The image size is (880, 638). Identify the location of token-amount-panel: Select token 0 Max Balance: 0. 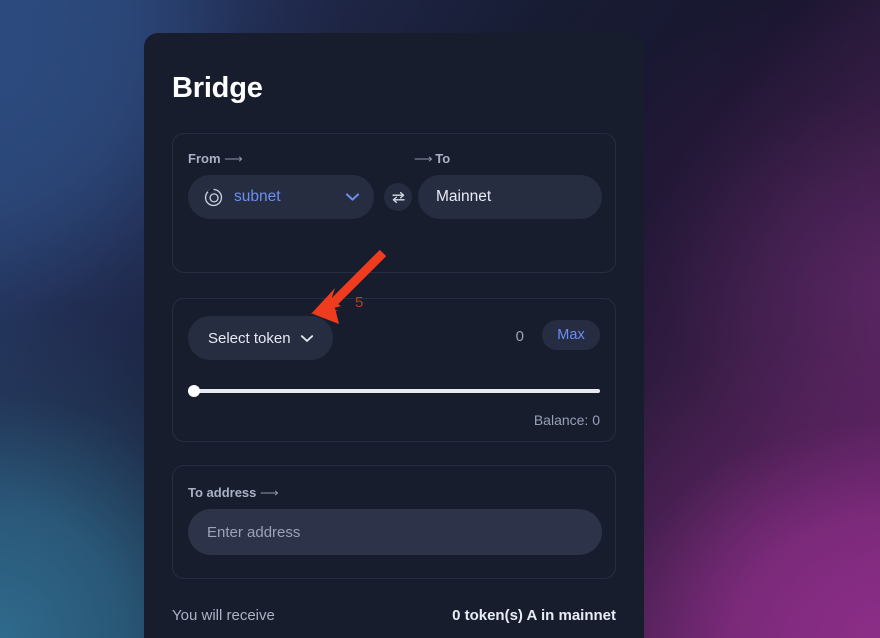
(394, 370).